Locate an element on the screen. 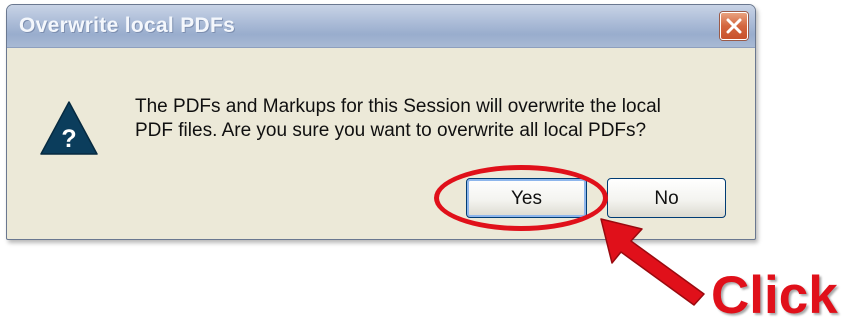  red-arrow-icon is located at coordinates (652, 262).